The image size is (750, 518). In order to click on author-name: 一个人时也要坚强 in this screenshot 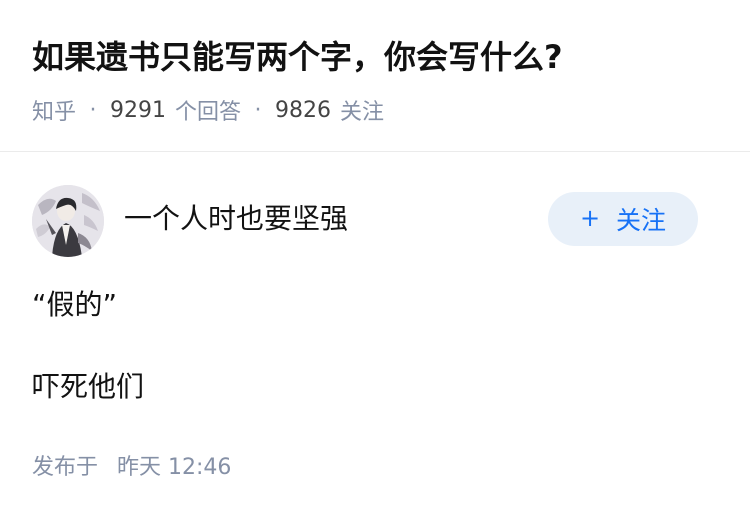, I will do `click(236, 219)`.